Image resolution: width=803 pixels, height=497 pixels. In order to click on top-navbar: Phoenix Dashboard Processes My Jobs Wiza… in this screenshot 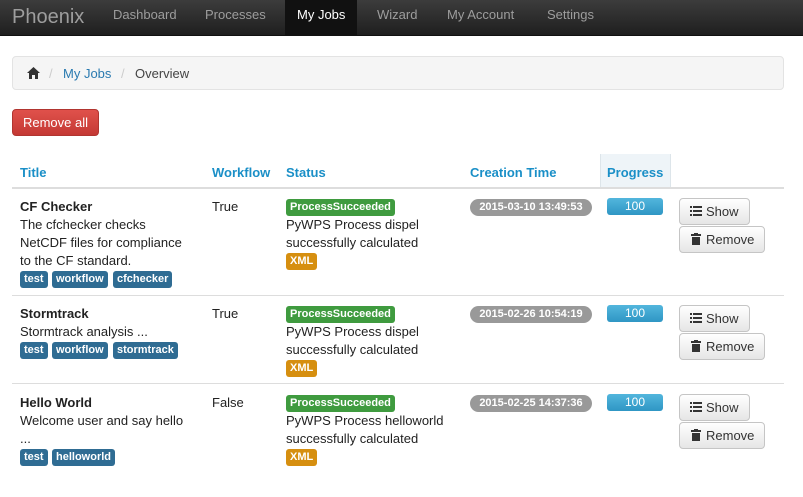, I will do `click(401, 18)`.